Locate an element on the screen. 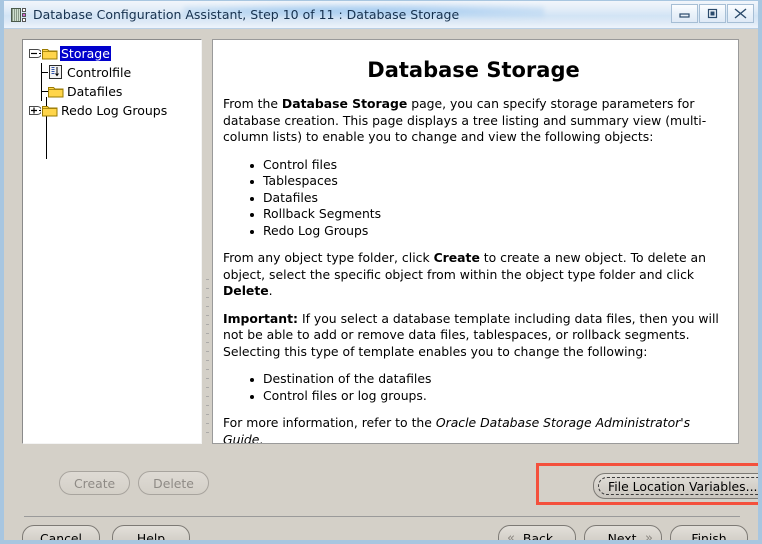 This screenshot has height=544, width=762. back-button: « Back is located at coordinates (537, 534).